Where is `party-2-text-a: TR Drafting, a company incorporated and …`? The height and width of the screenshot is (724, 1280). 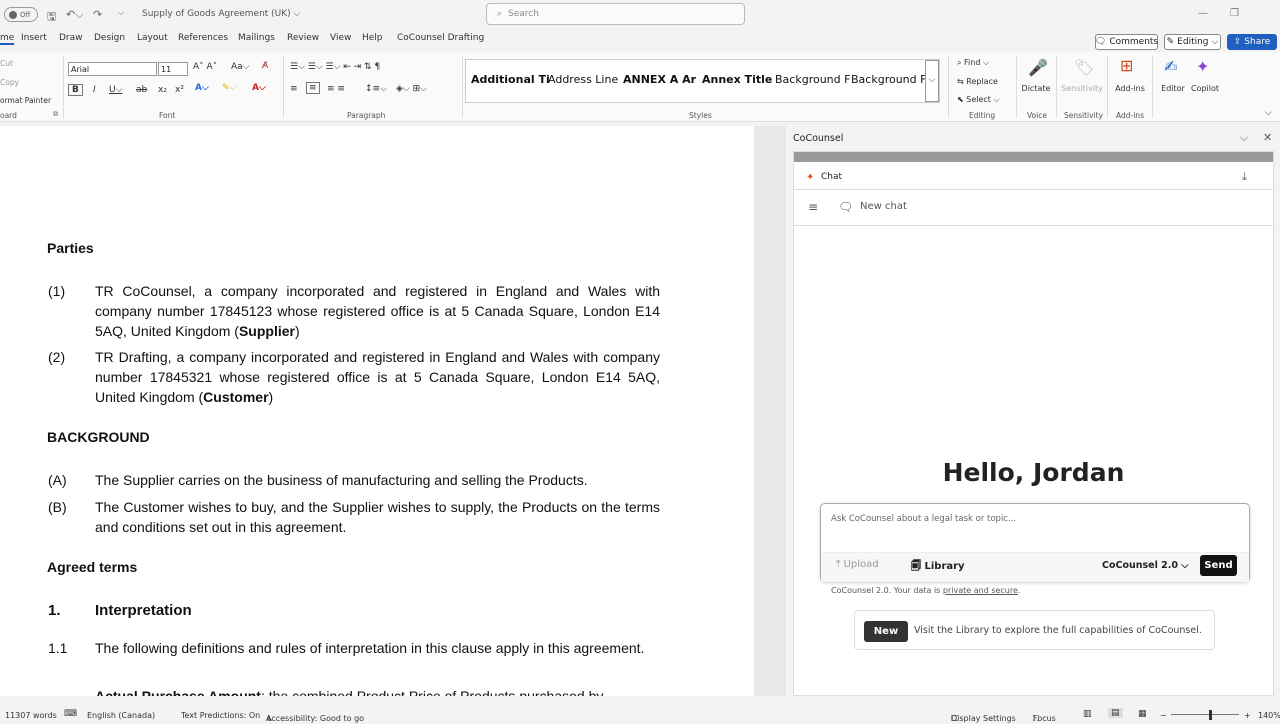
party-2-text-a: TR Drafting, a company incorporated and … is located at coordinates (377, 377).